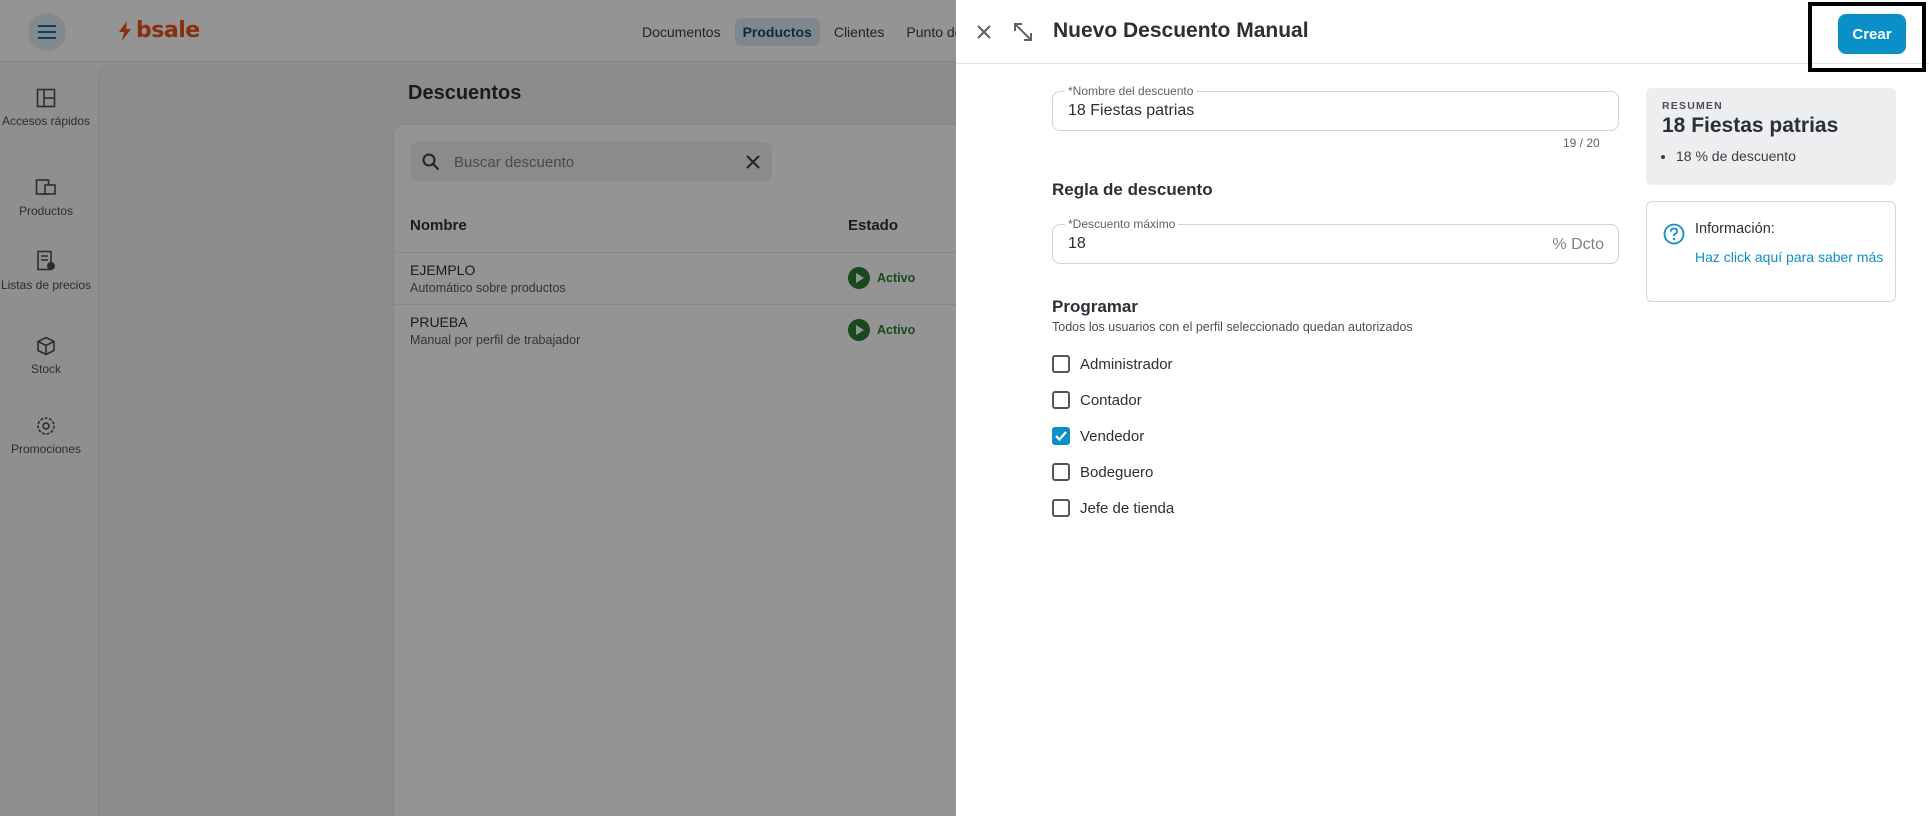 The width and height of the screenshot is (1929, 816). Describe the element at coordinates (1181, 30) in the screenshot. I see `drawer-title: Nuevo Descuento Manual` at that location.